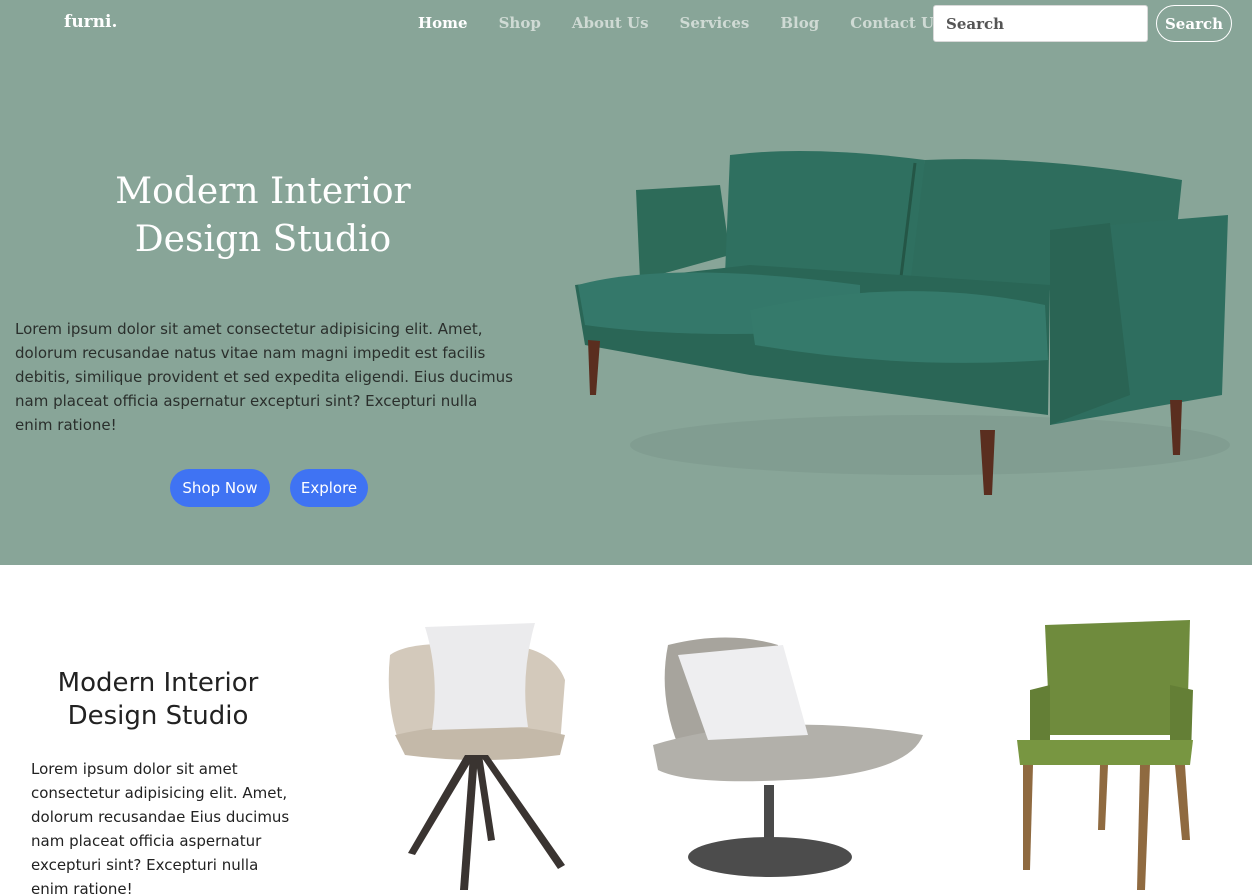  Describe the element at coordinates (158, 700) in the screenshot. I see `section-title: Modern Interior Design Studio` at that location.